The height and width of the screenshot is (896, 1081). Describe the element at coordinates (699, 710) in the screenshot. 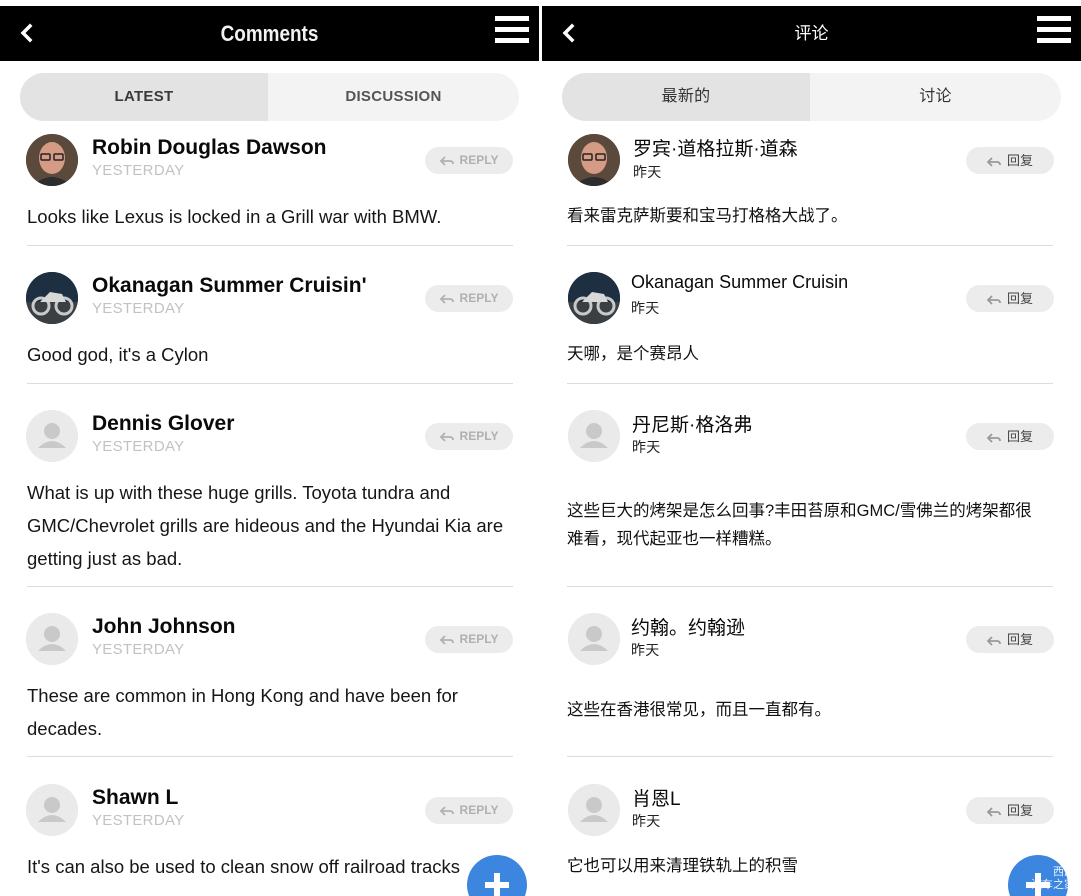

I see `comment-text: 这些在香港很常见，而且一直都有。` at that location.